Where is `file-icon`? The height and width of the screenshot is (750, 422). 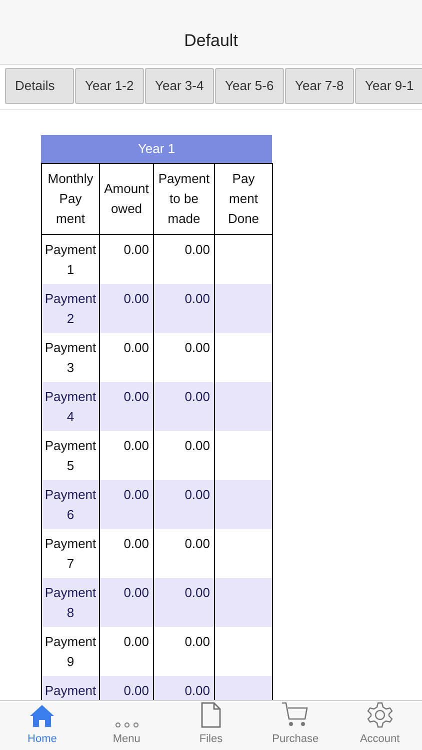 file-icon is located at coordinates (211, 715).